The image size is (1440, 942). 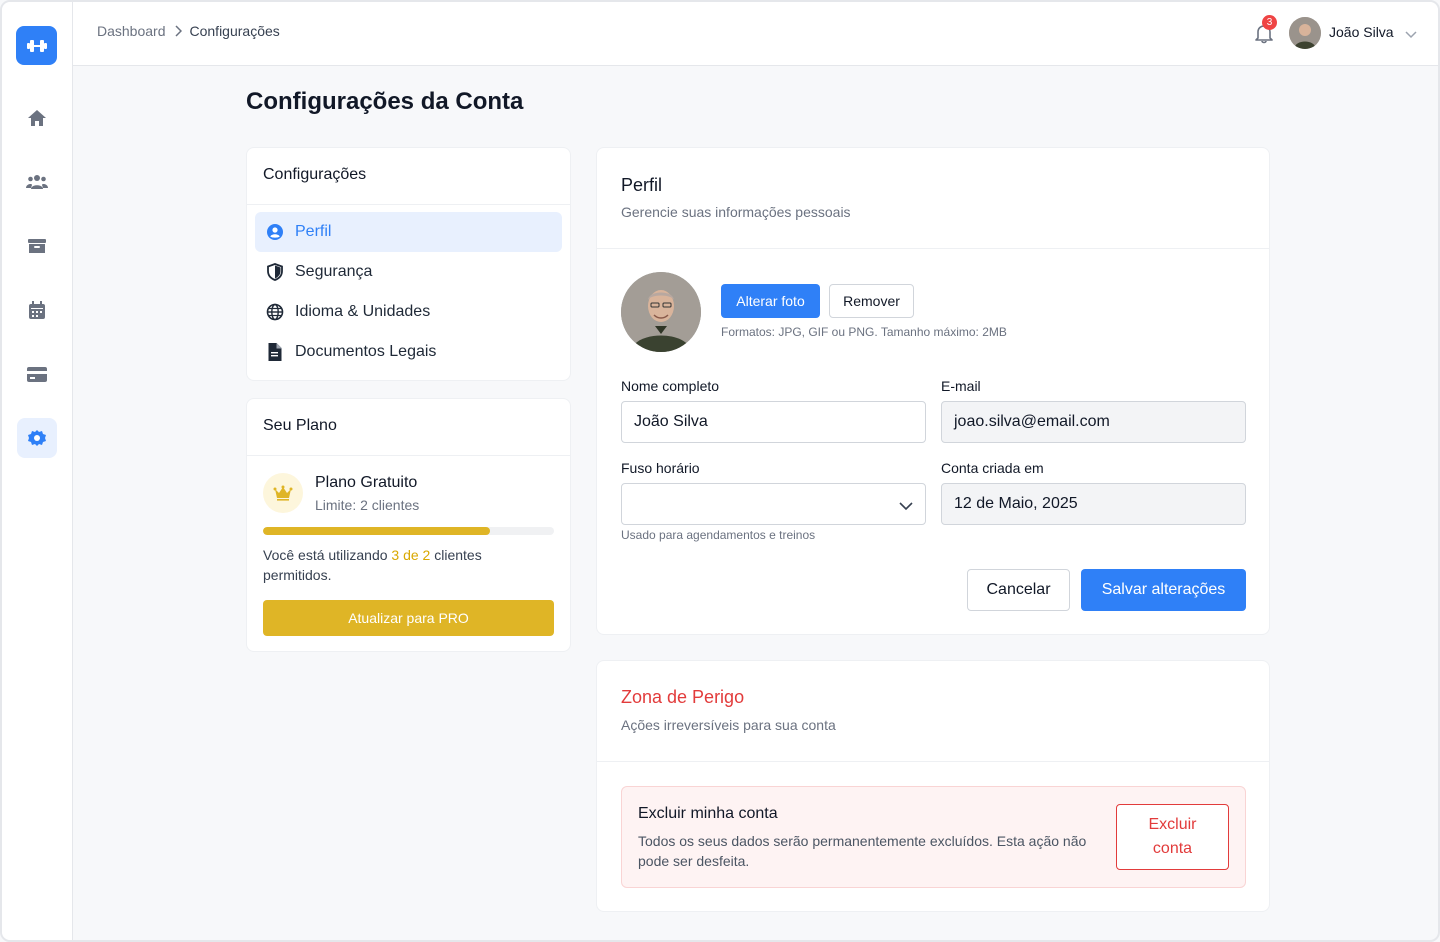 What do you see at coordinates (736, 212) in the screenshot?
I see `profile-subtitle: Gerencie suas informações pessoais` at bounding box center [736, 212].